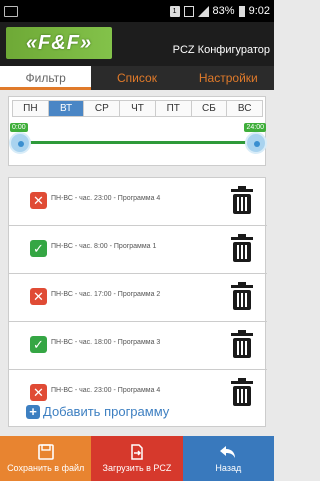 This screenshot has width=320, height=481. What do you see at coordinates (11, 11) in the screenshot?
I see `screenshot-icon` at bounding box center [11, 11].